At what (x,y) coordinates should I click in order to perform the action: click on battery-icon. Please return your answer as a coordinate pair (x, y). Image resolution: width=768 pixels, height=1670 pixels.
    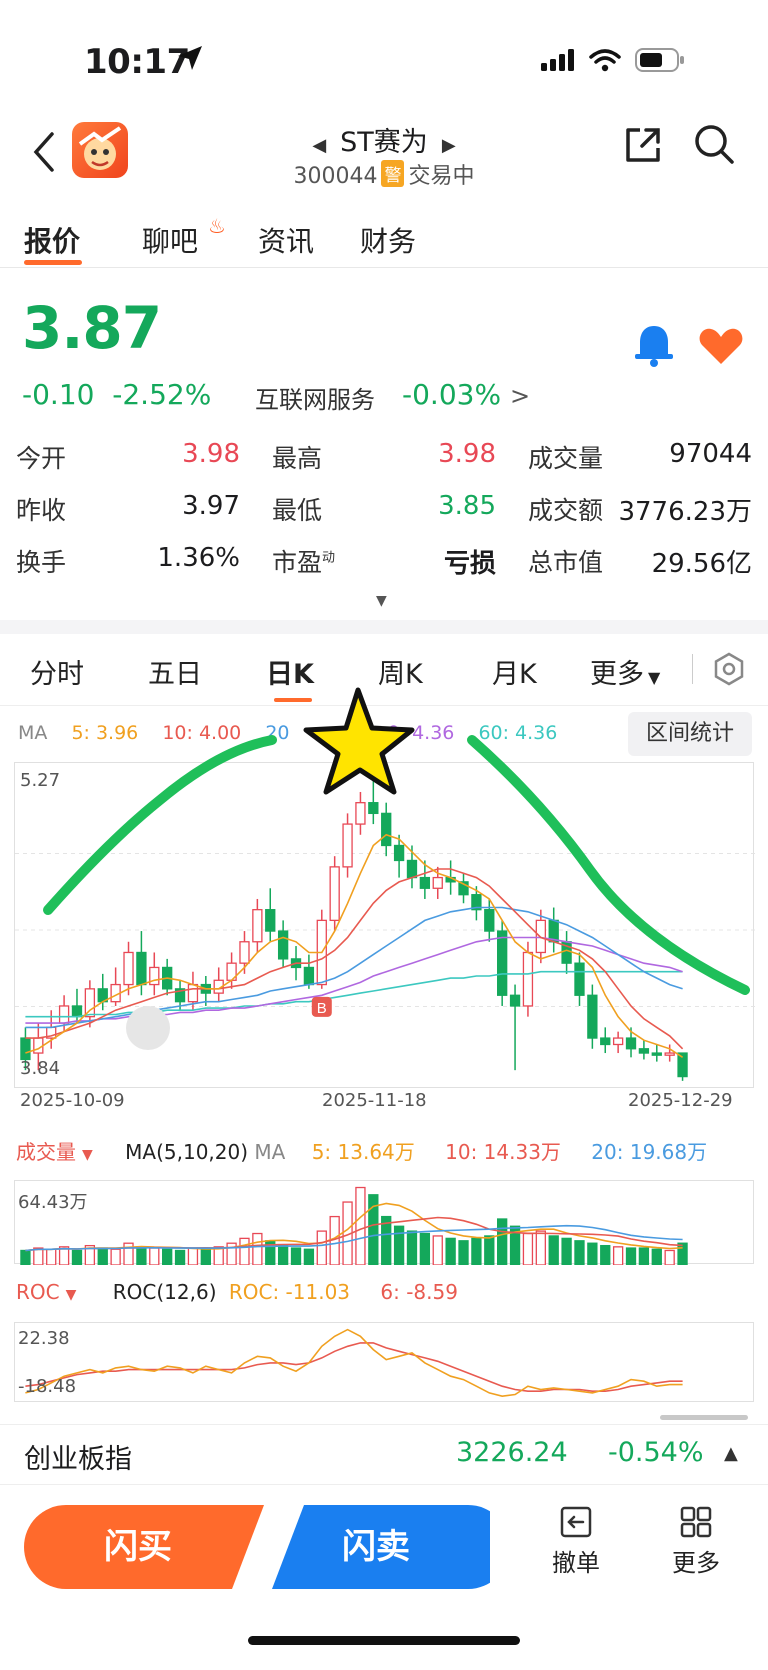
    Looking at the image, I should click on (659, 60).